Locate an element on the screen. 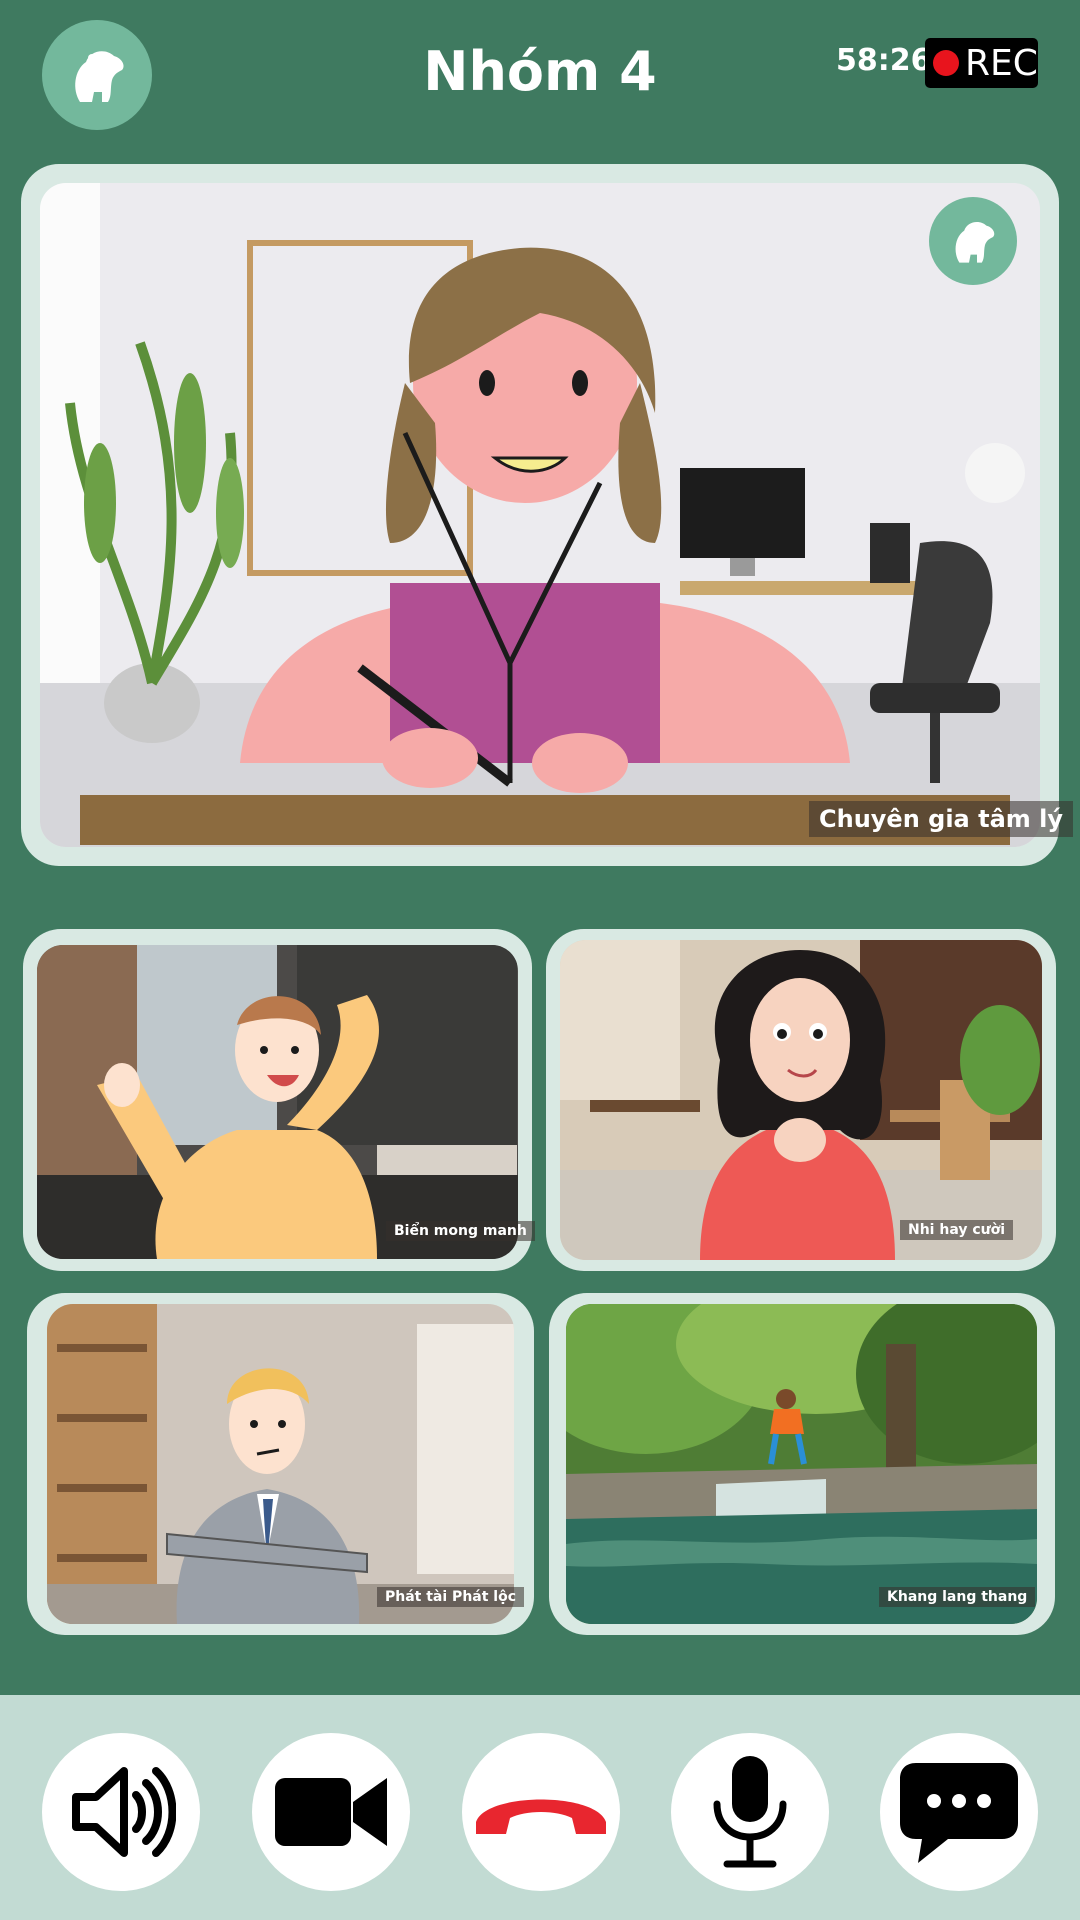  young-man-pointing-illustration is located at coordinates (277, 1102).